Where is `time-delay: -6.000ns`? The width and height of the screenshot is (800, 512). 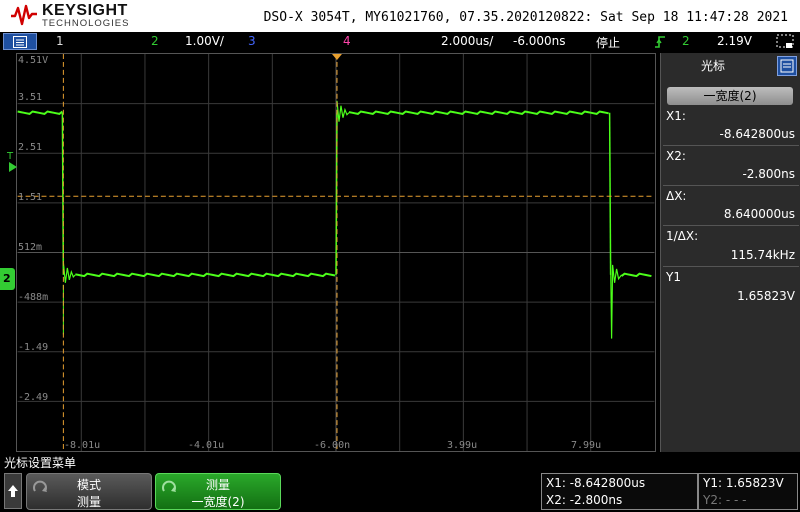 time-delay: -6.000ns is located at coordinates (539, 41).